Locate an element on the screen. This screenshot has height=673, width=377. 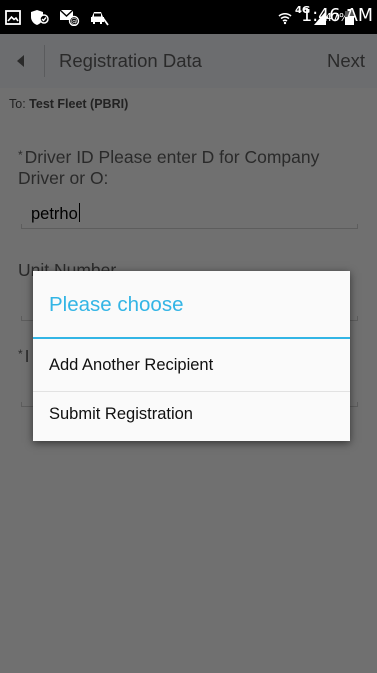
third-field-label: * I is located at coordinates (24, 356).